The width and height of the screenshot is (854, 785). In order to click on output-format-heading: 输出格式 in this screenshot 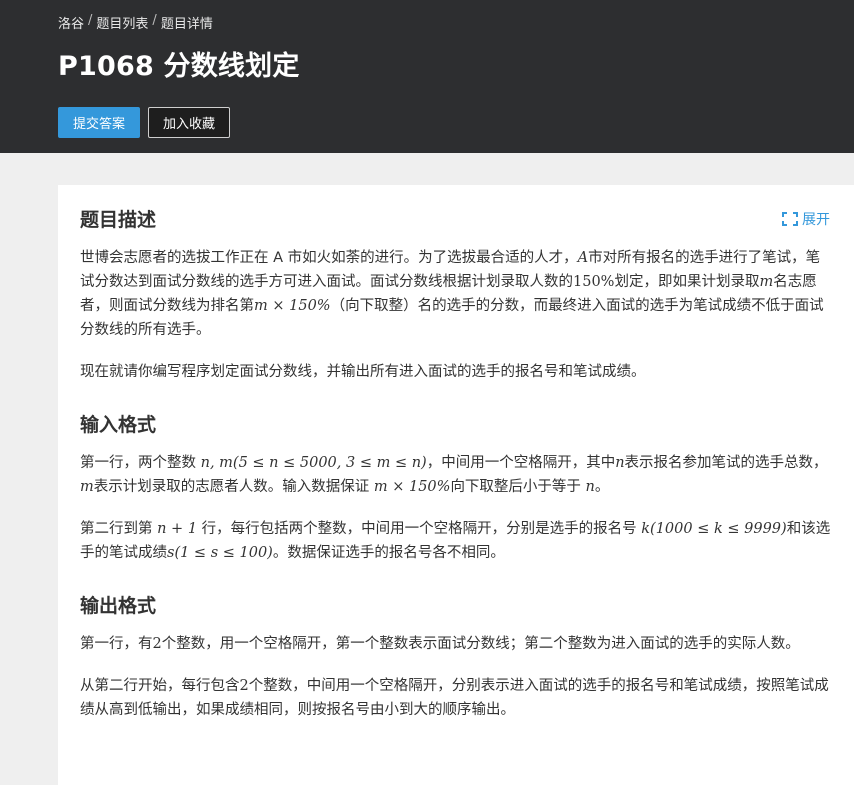, I will do `click(118, 606)`.